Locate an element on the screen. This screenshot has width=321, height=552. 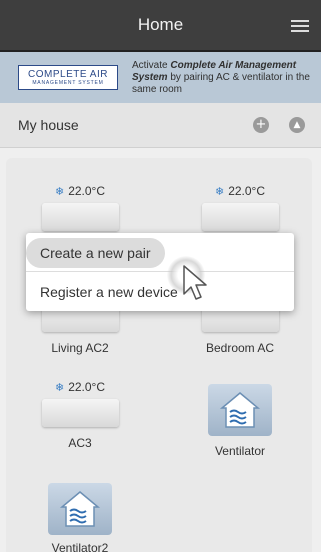
add-icon: + is located at coordinates (261, 125).